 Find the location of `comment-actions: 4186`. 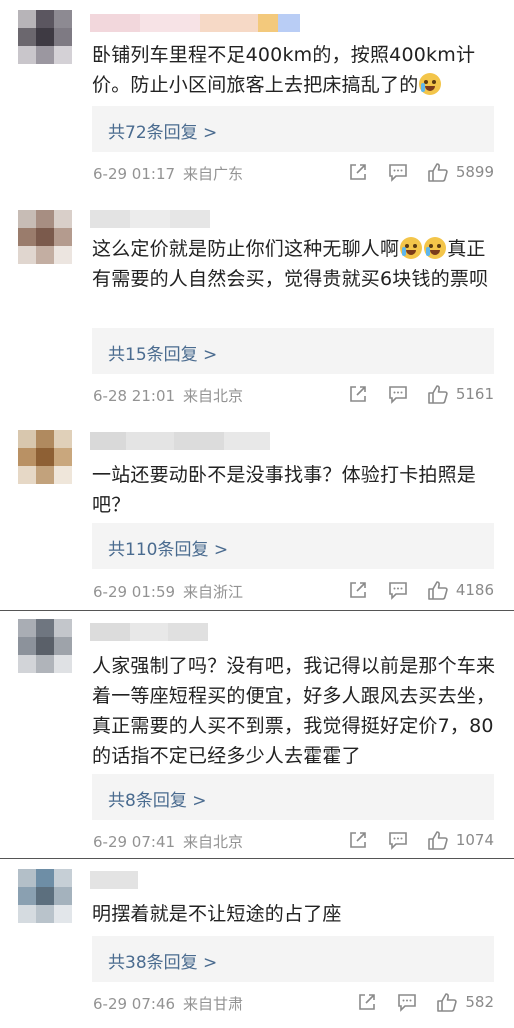

comment-actions: 4186 is located at coordinates (411, 590).